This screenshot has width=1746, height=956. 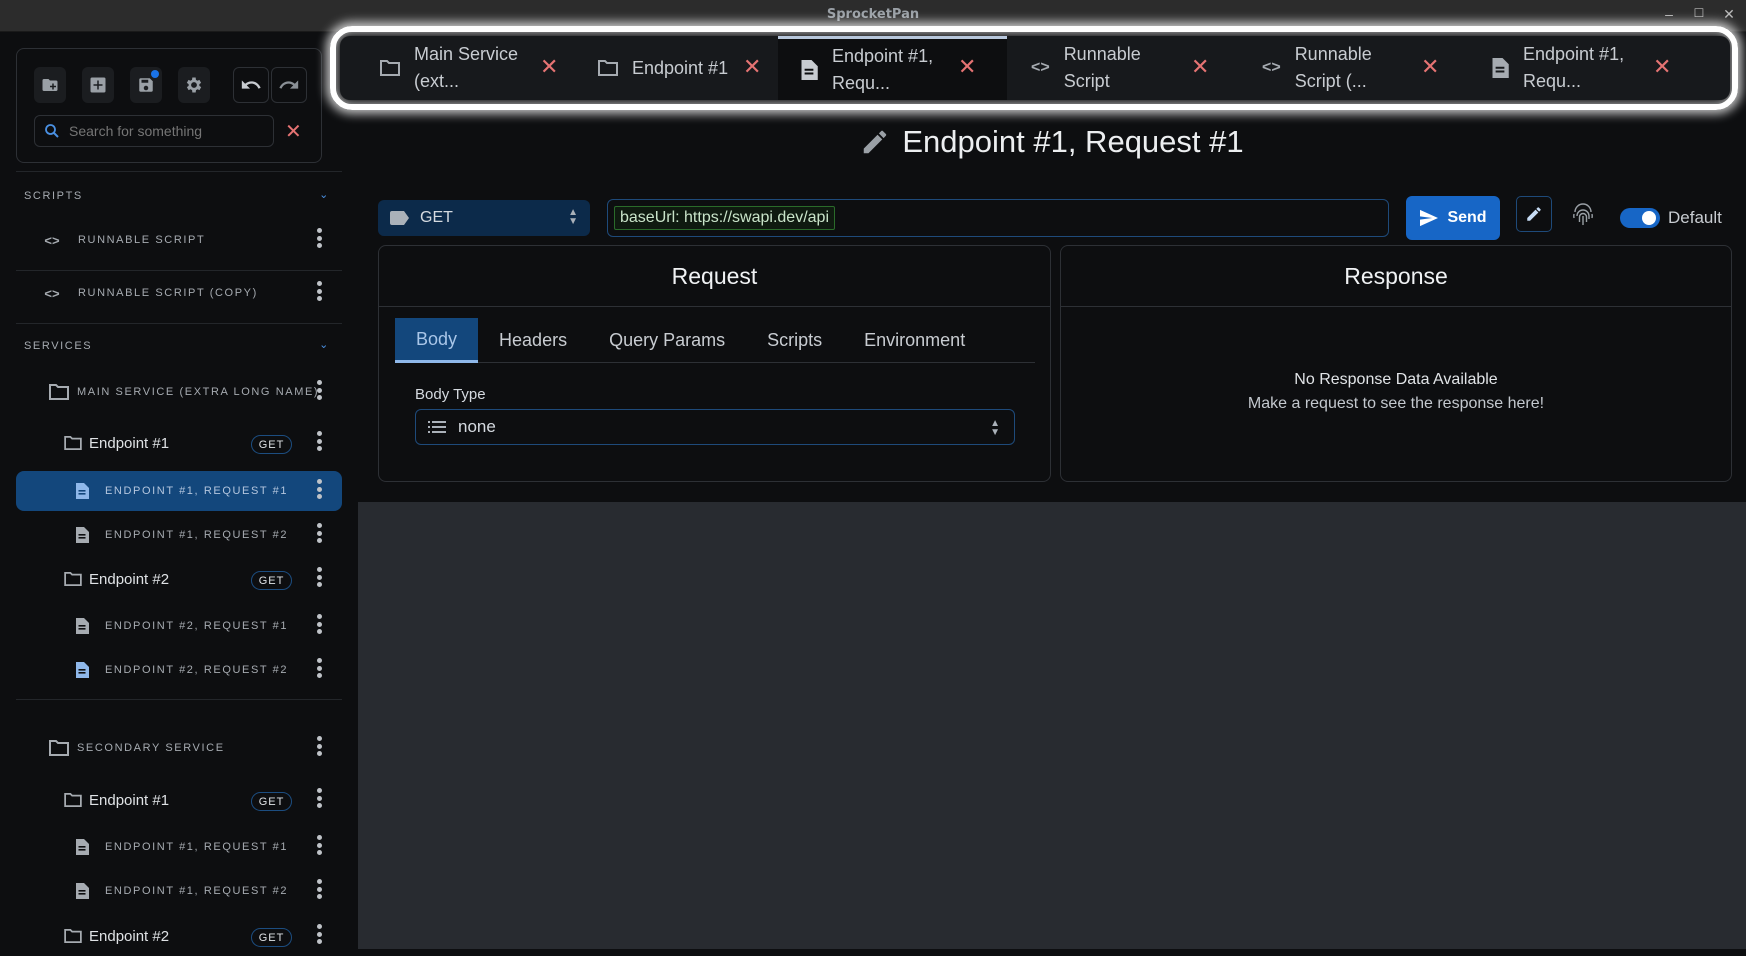 I want to click on sidebar-script-item: <> RUNNABLE SCRIPT, so click(x=179, y=240).